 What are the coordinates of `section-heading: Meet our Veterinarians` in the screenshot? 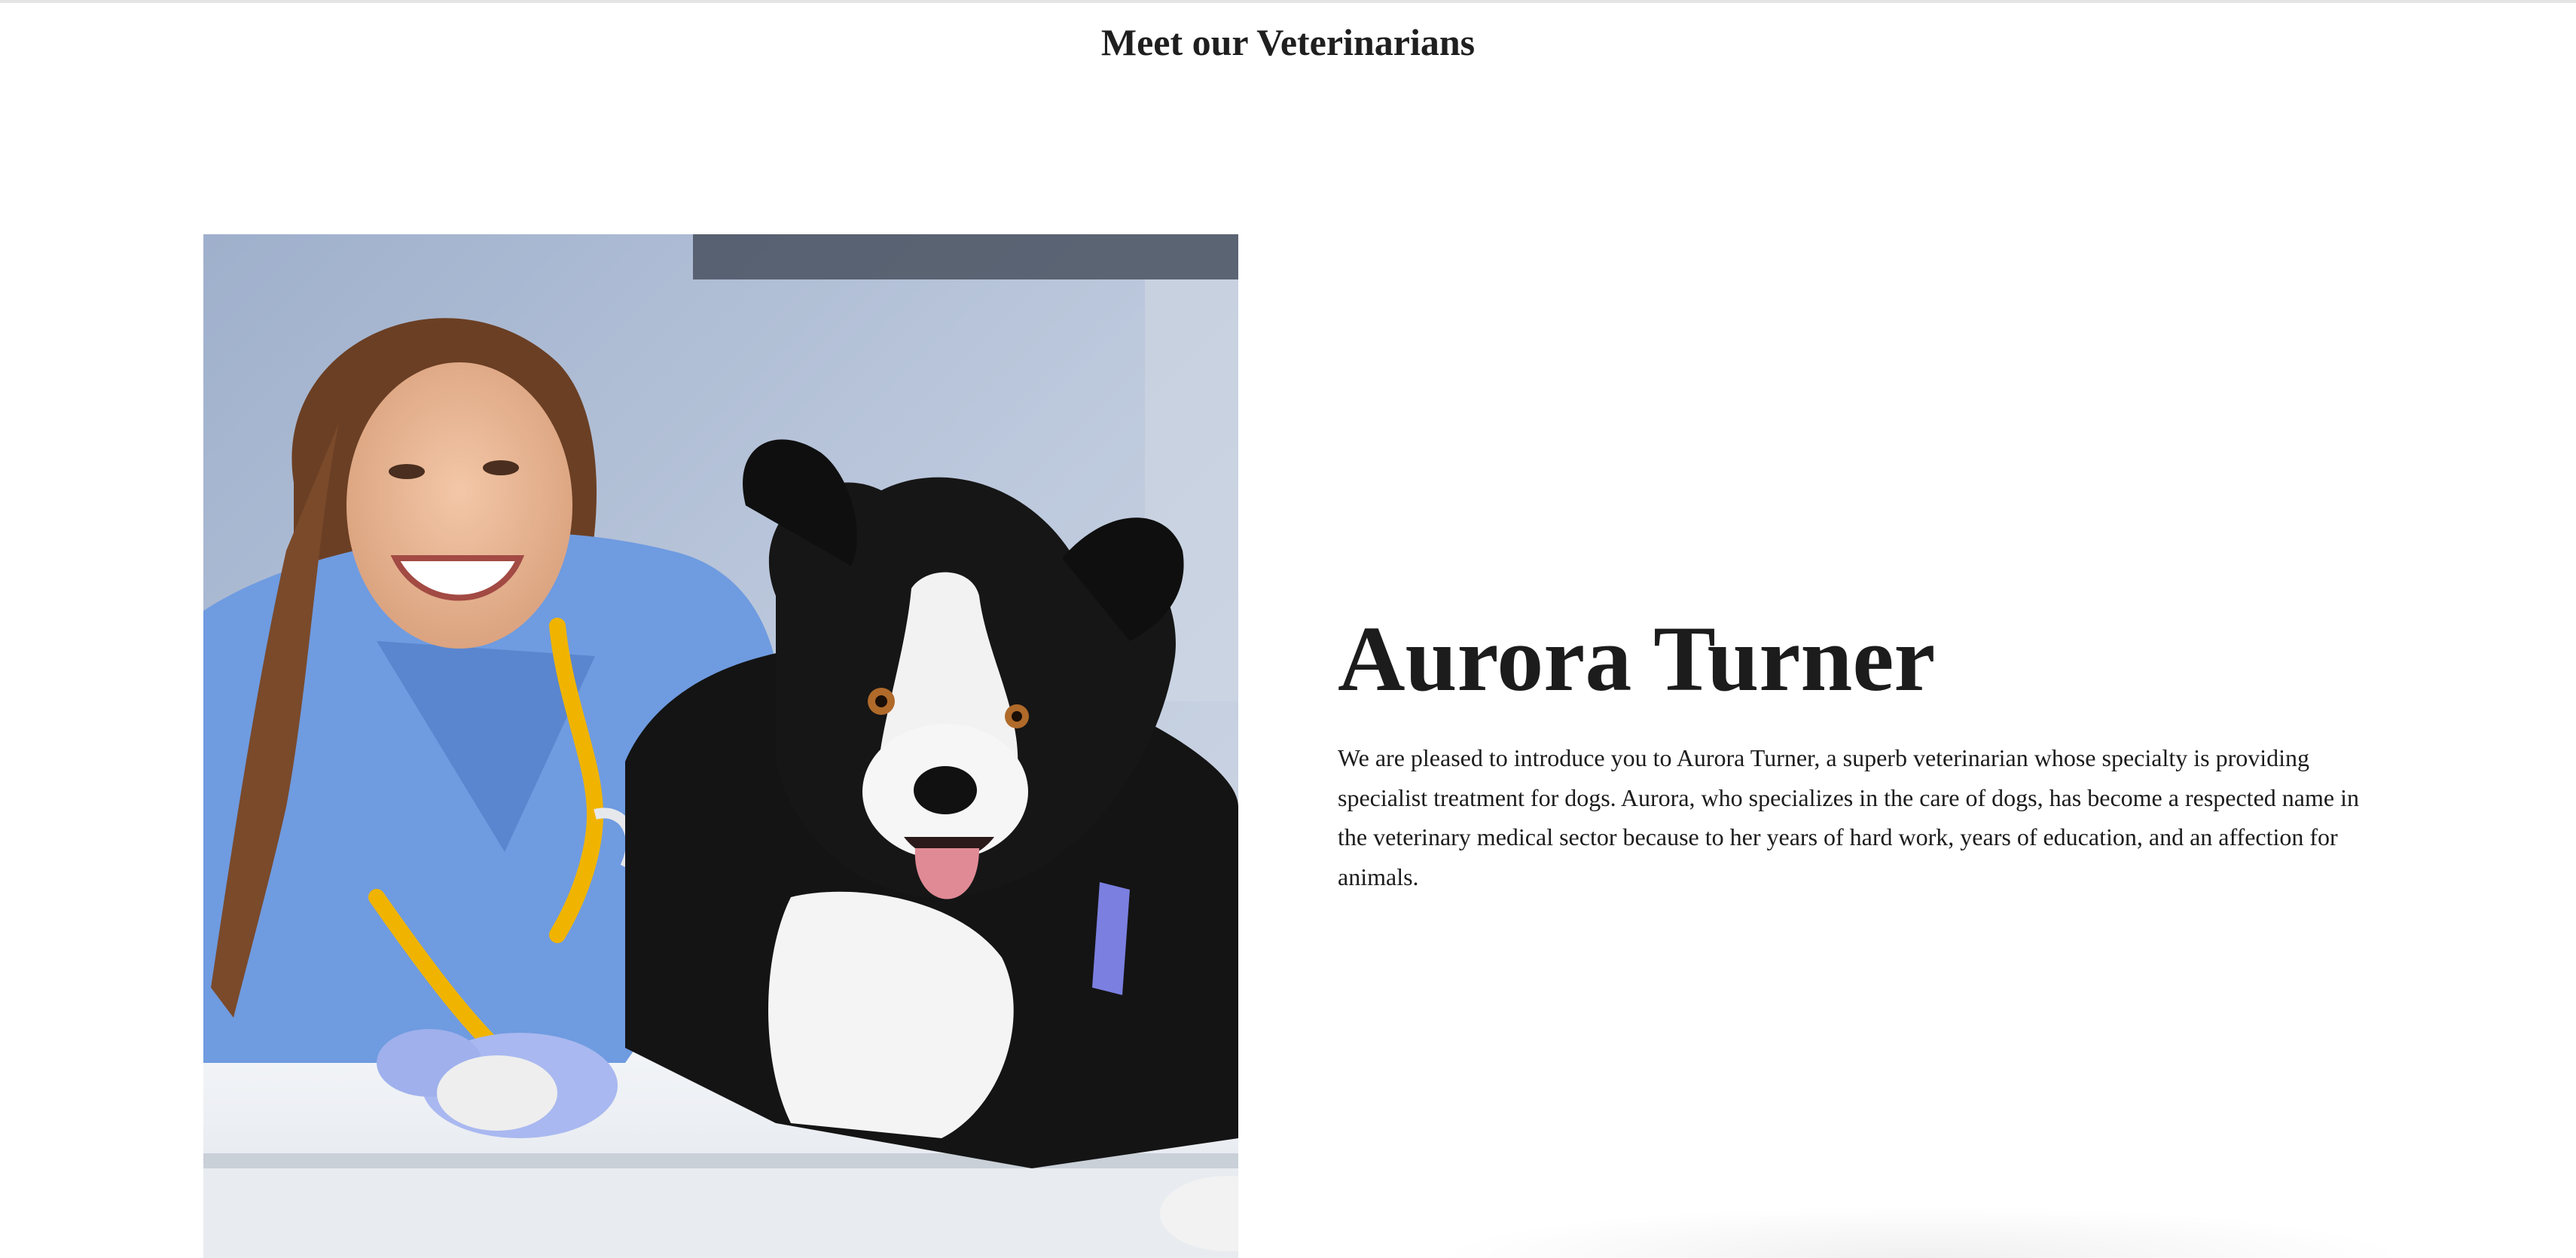 It's located at (1288, 42).